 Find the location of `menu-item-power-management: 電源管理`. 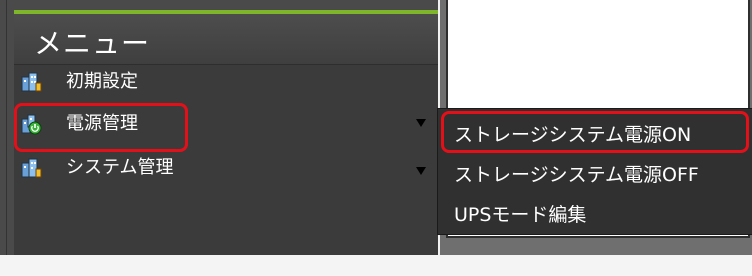

menu-item-power-management: 電源管理 is located at coordinates (226, 123).